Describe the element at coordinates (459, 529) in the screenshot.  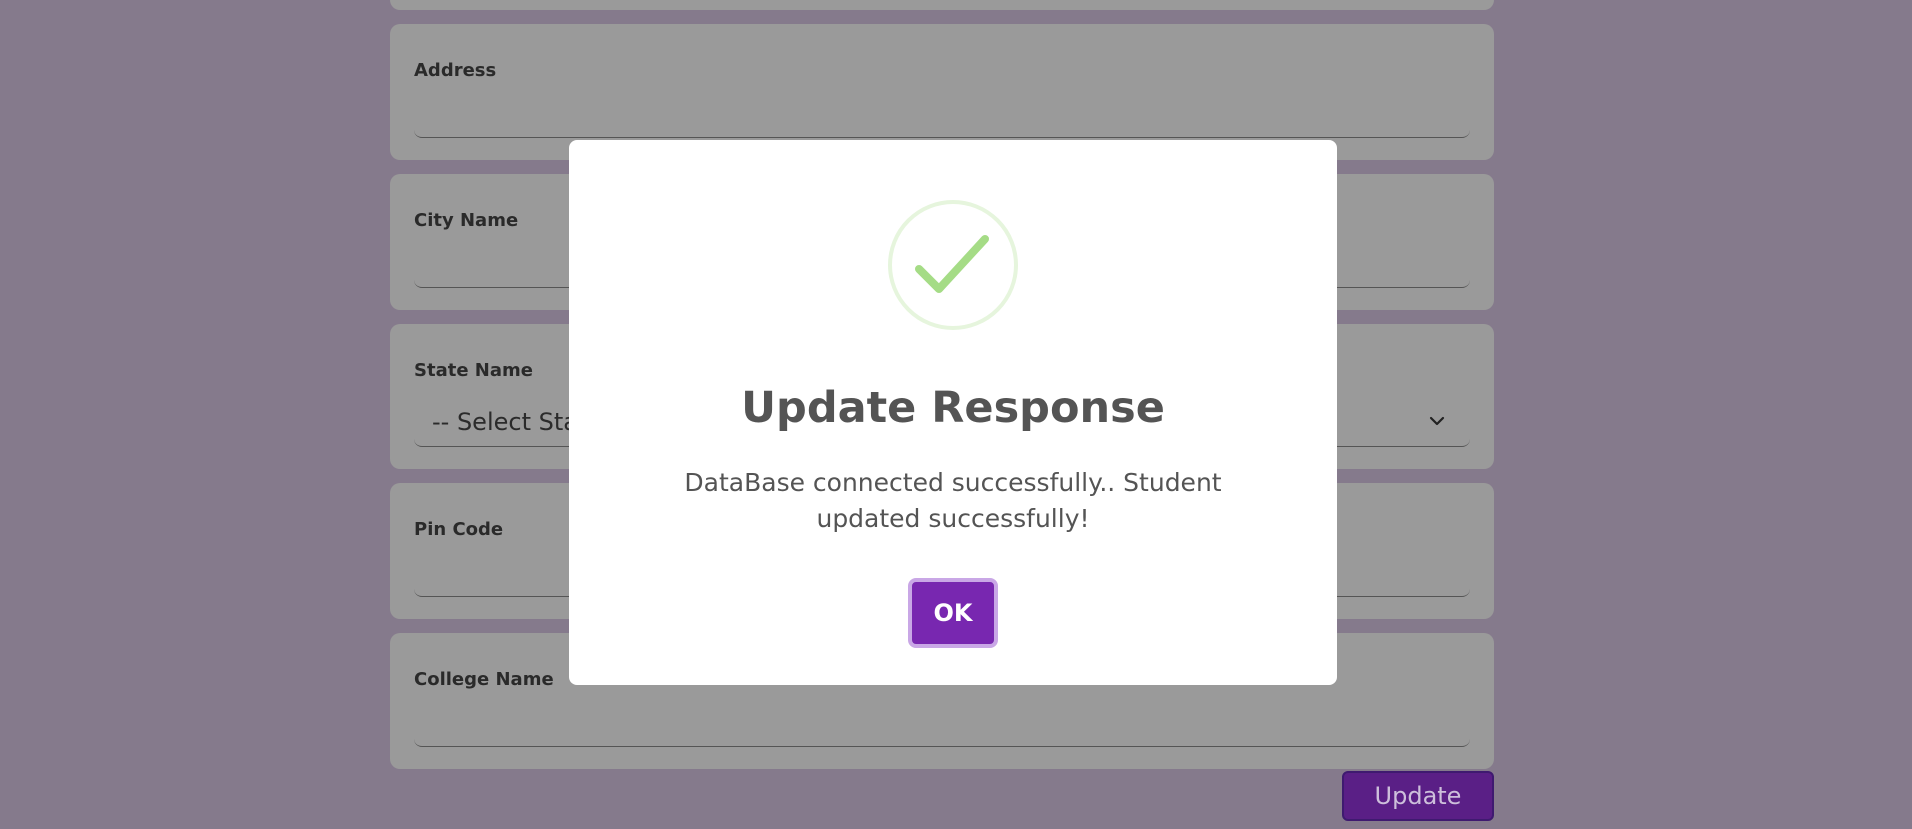
I see `pincode-label: Pin Code` at that location.